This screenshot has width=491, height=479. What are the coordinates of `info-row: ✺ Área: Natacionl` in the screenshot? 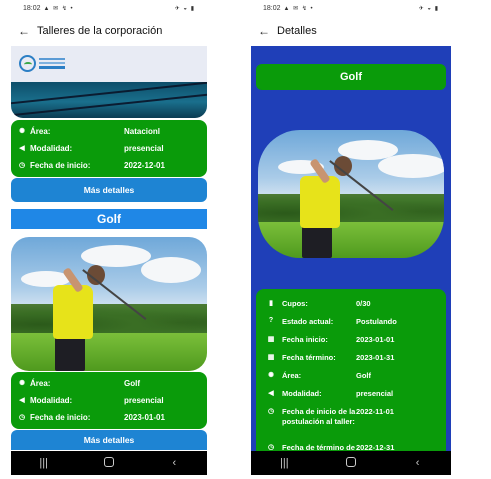 It's located at (109, 131).